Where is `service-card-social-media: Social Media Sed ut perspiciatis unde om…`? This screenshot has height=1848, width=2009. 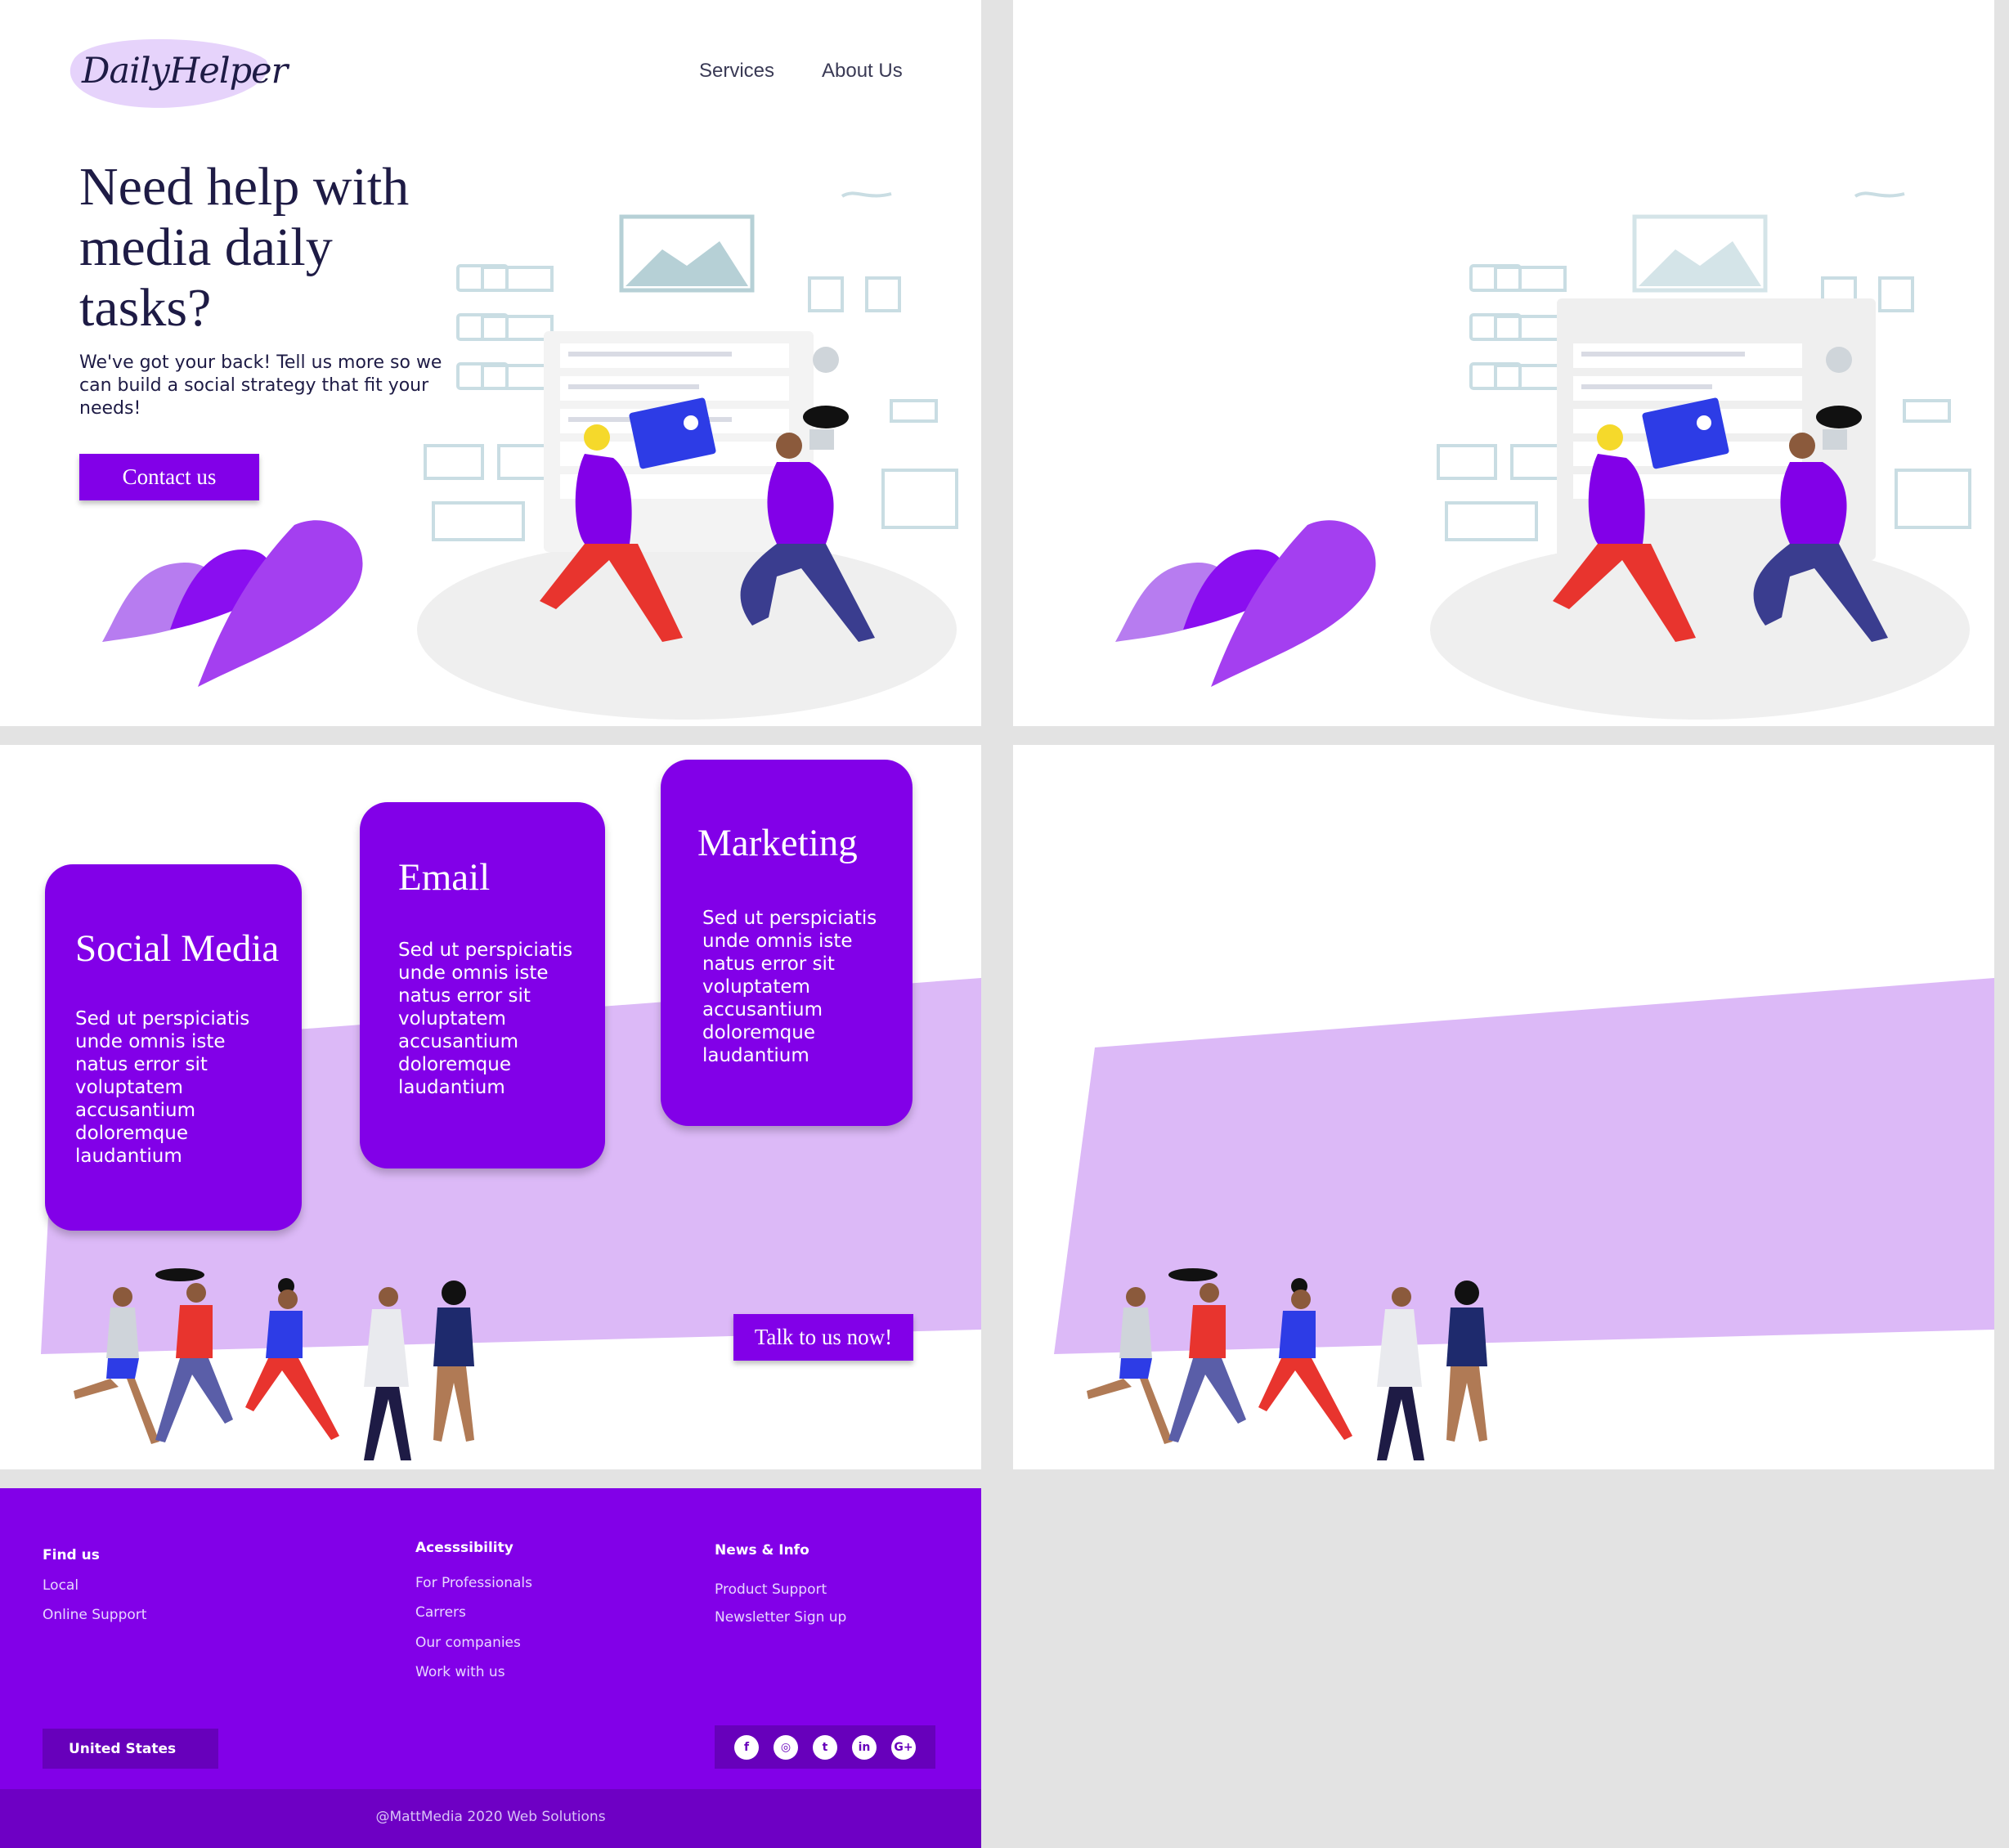
service-card-social-media: Social Media Sed ut perspiciatis unde om… is located at coordinates (173, 1047).